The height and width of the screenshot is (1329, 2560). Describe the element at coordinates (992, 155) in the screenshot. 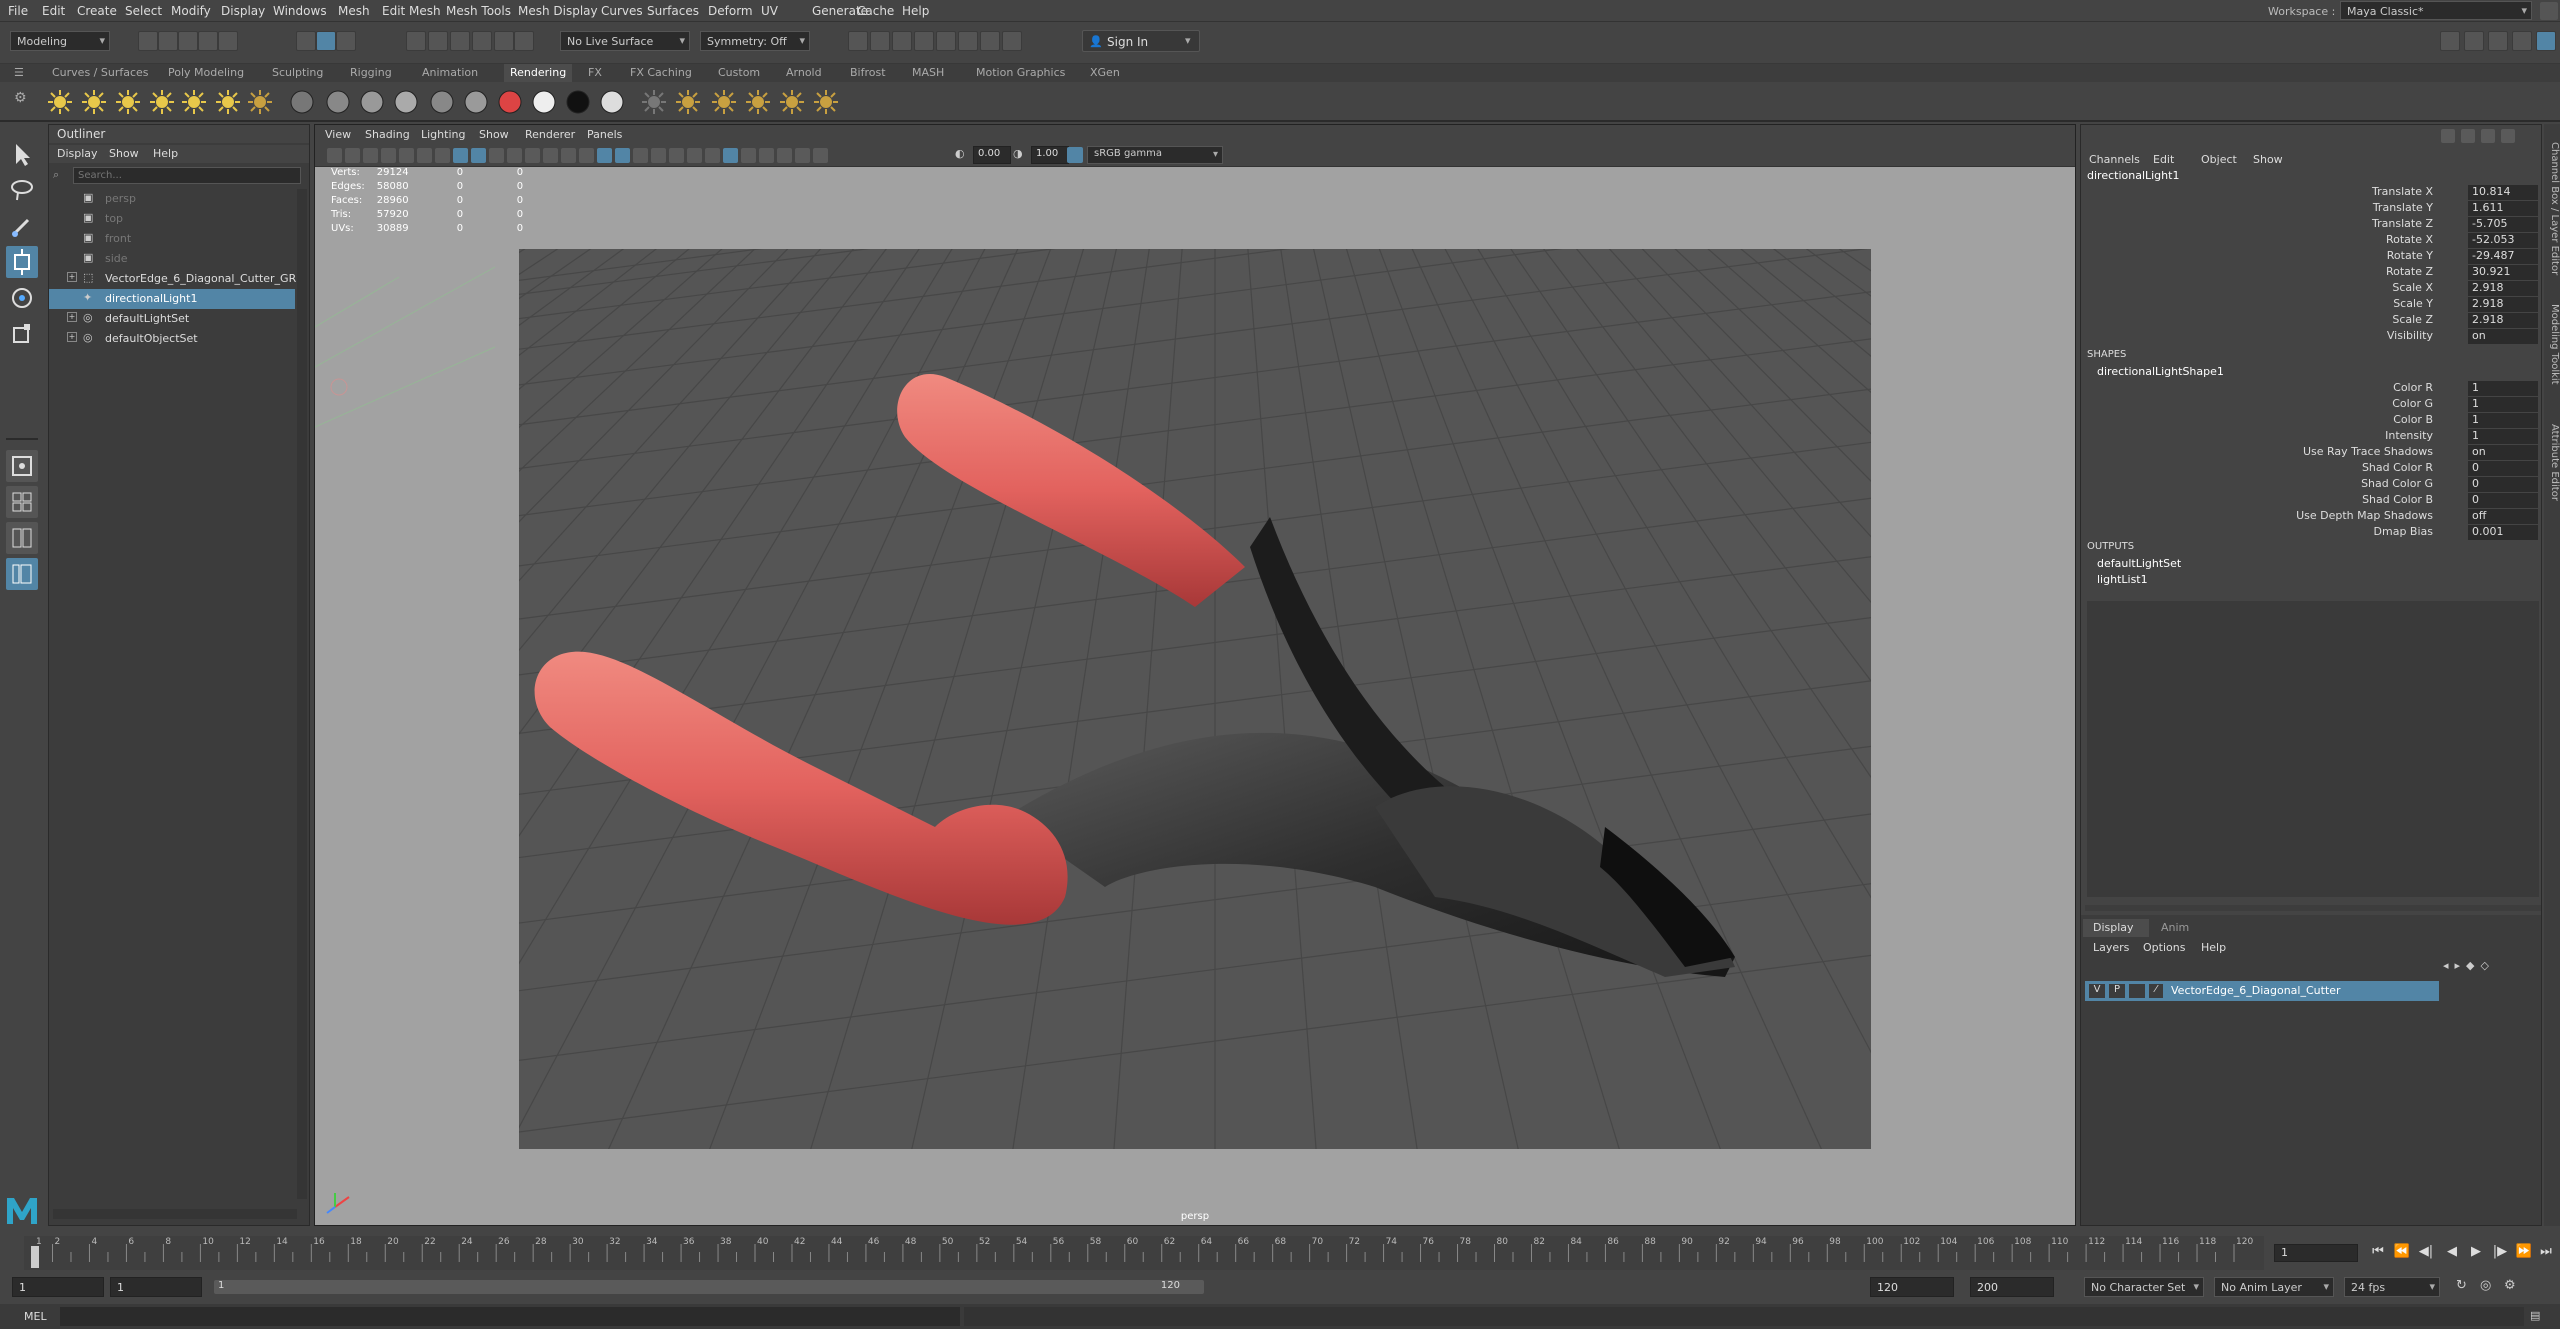

I see `exposure-field: 0.00` at that location.